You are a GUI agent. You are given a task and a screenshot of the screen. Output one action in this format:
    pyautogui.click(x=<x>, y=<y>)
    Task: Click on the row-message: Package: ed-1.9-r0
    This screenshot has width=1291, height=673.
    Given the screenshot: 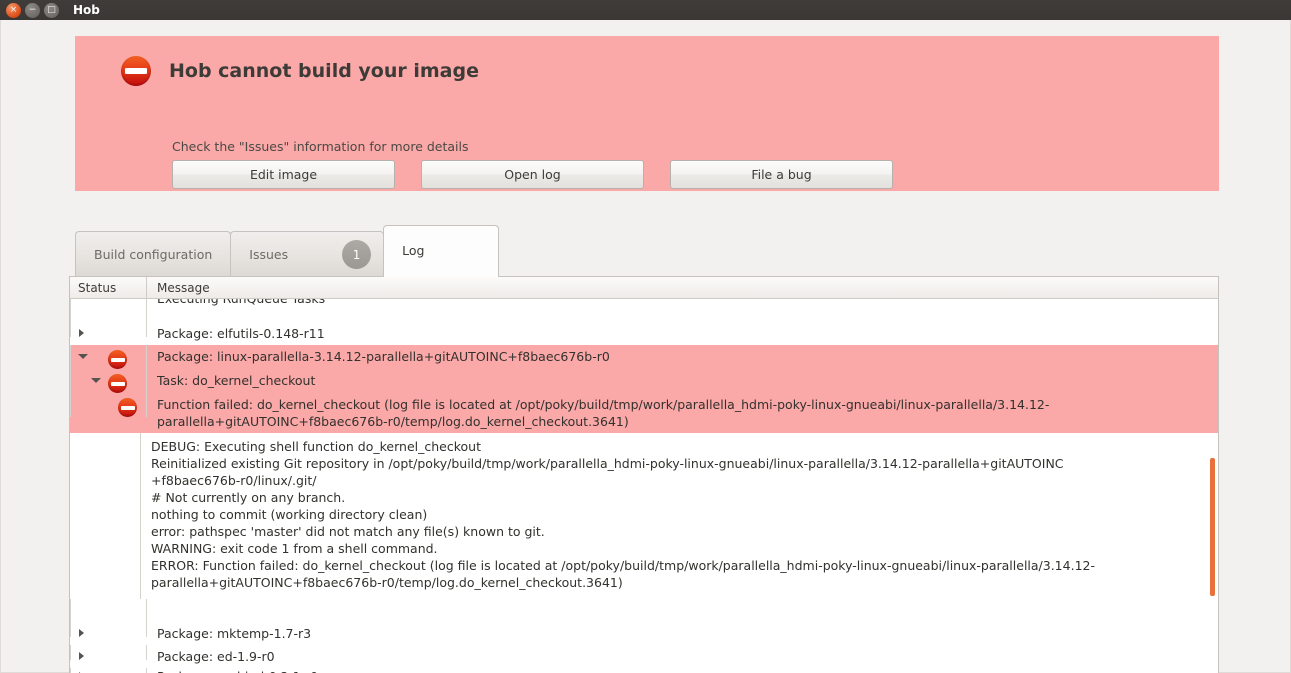 What is the action you would take?
    pyautogui.click(x=216, y=656)
    